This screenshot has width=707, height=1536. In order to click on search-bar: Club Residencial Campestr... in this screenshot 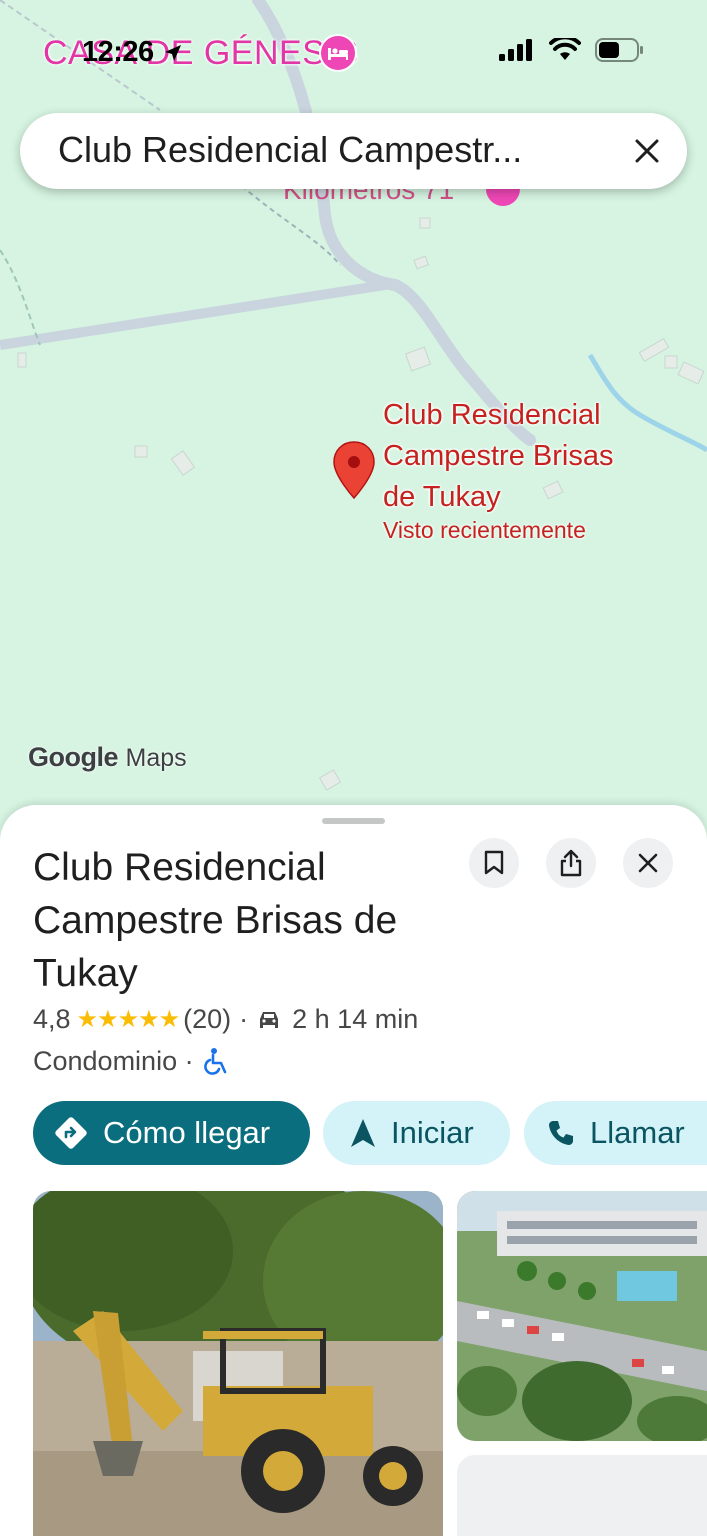, I will do `click(353, 151)`.